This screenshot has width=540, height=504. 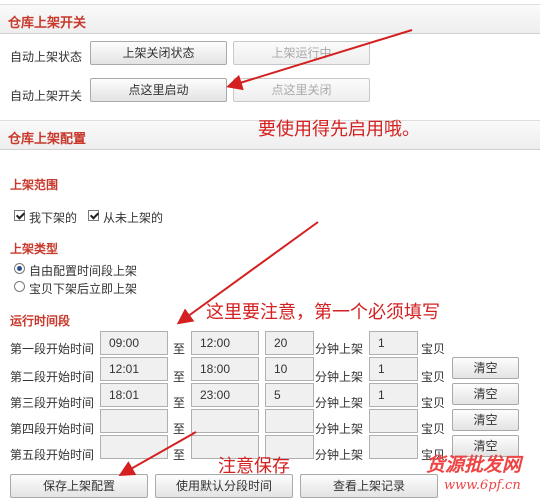 I want to click on watermark-url: www.6pf.cn, so click(x=482, y=485).